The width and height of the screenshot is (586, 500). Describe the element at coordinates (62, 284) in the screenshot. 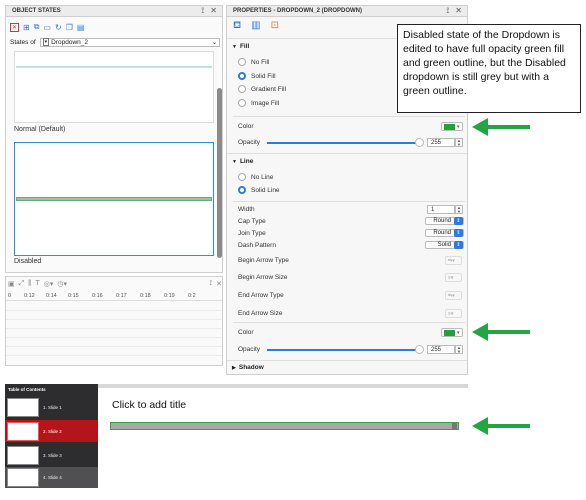

I see `timeline-clock-icon: ◷▾` at that location.